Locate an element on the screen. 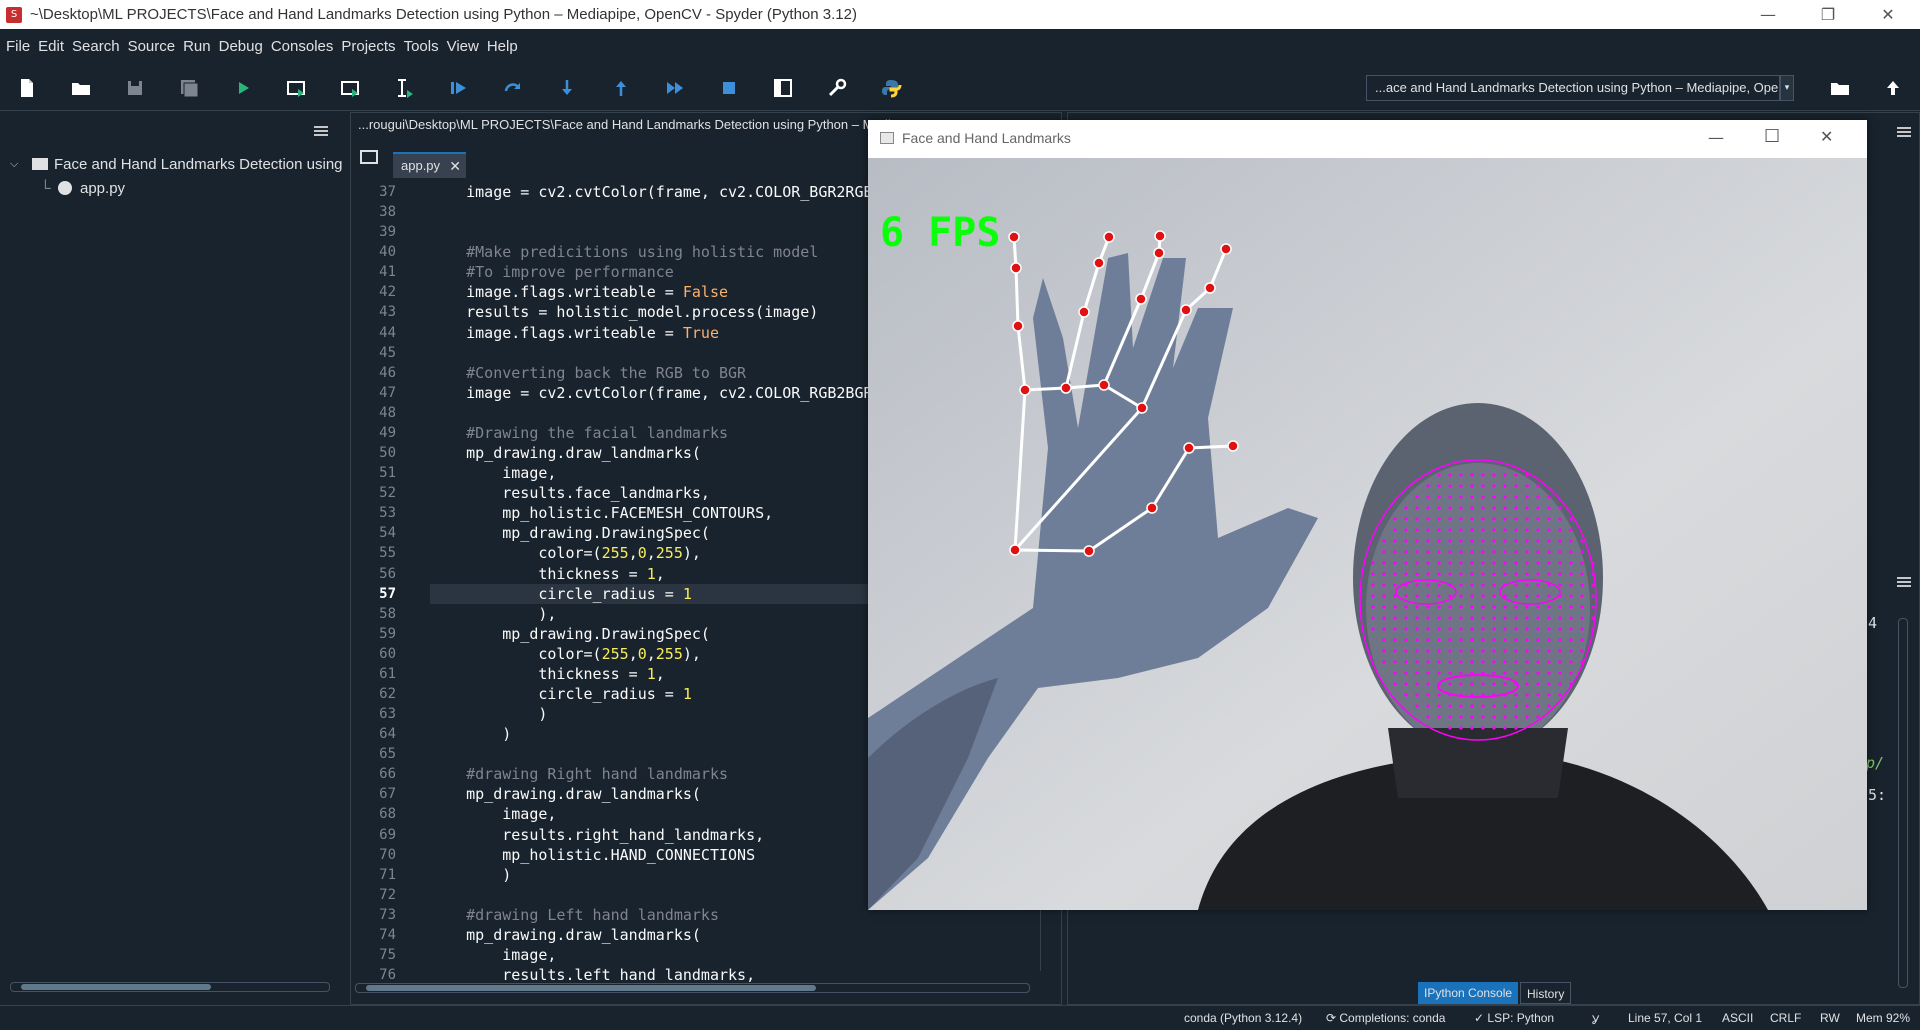 The height and width of the screenshot is (1030, 1920). minimize-button: — is located at coordinates (1768, 14).